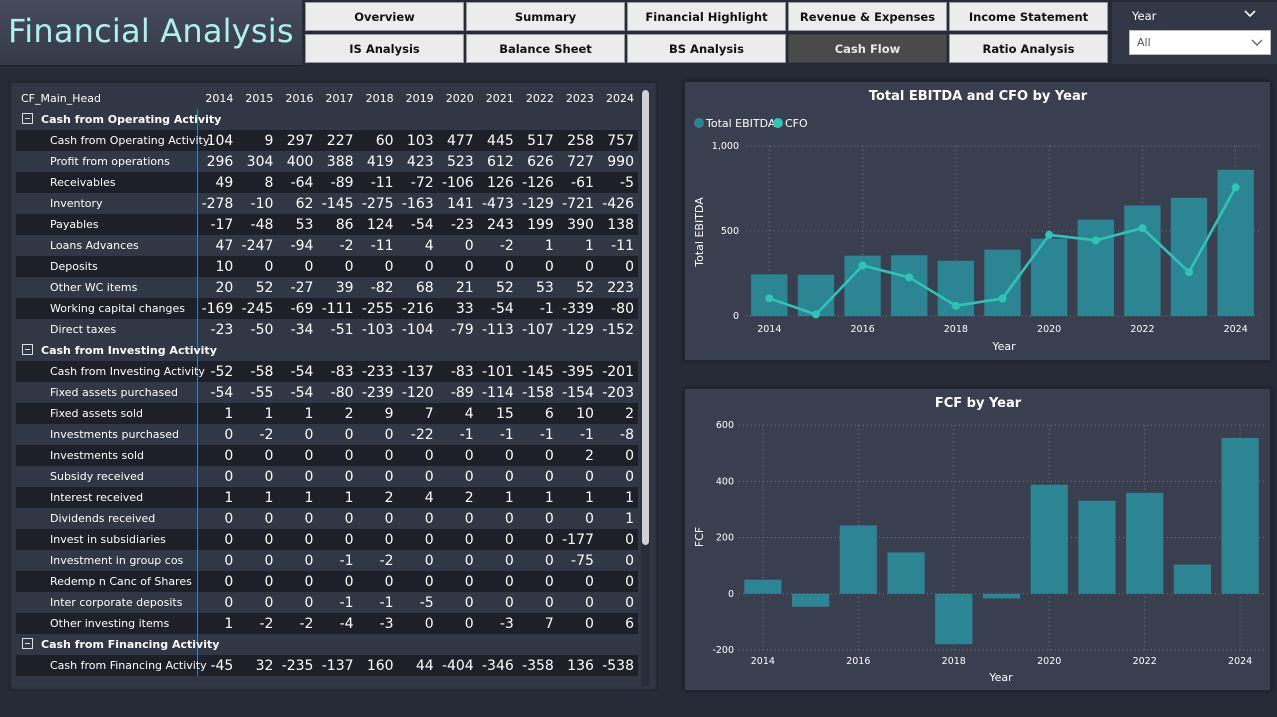 Image resolution: width=1277 pixels, height=717 pixels. I want to click on table-cell: 445, so click(497, 140).